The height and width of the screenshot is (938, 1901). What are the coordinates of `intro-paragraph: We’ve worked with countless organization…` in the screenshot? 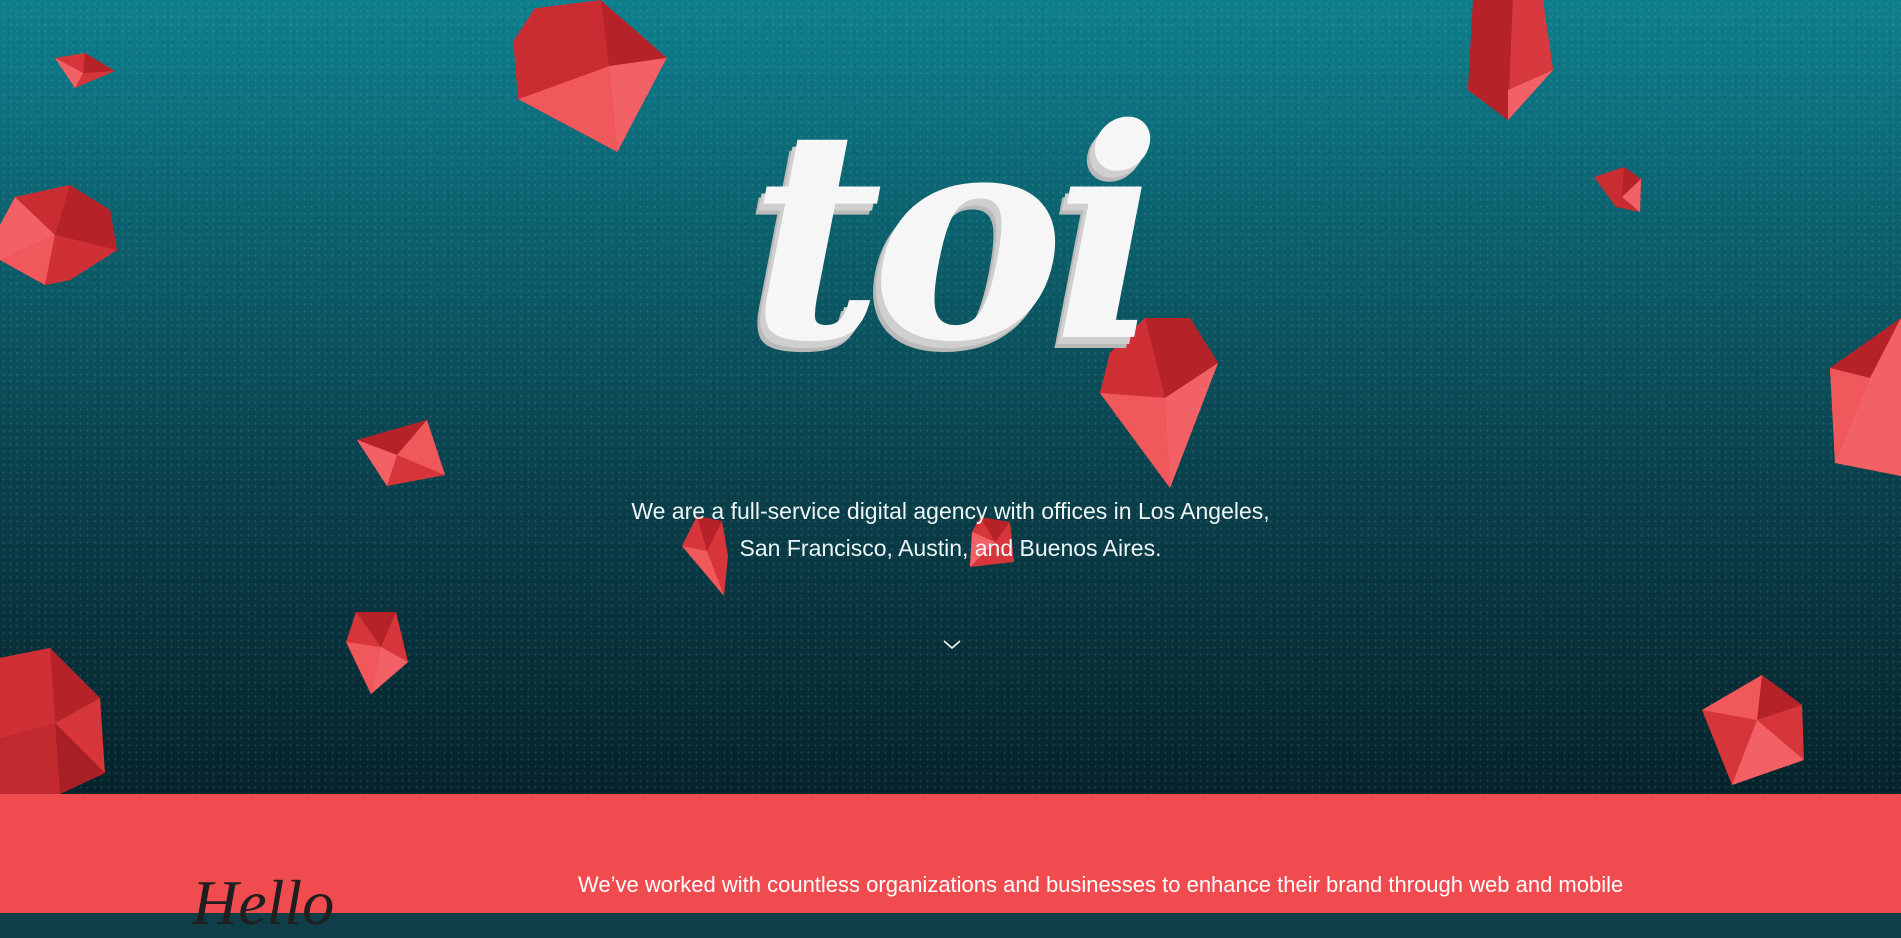 It's located at (1101, 884).